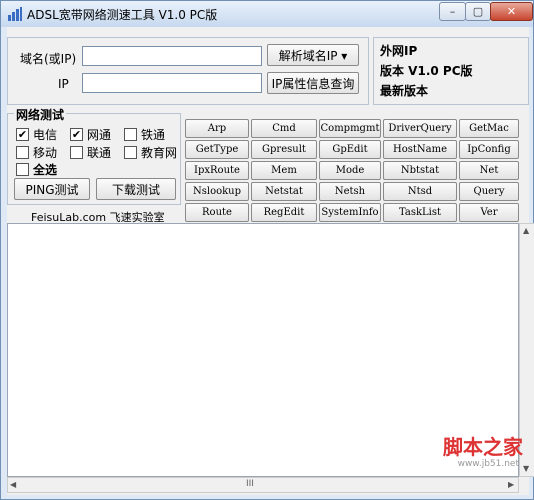 This screenshot has width=534, height=500. I want to click on cmd-button-nbtstat: Nbtstat, so click(420, 170).